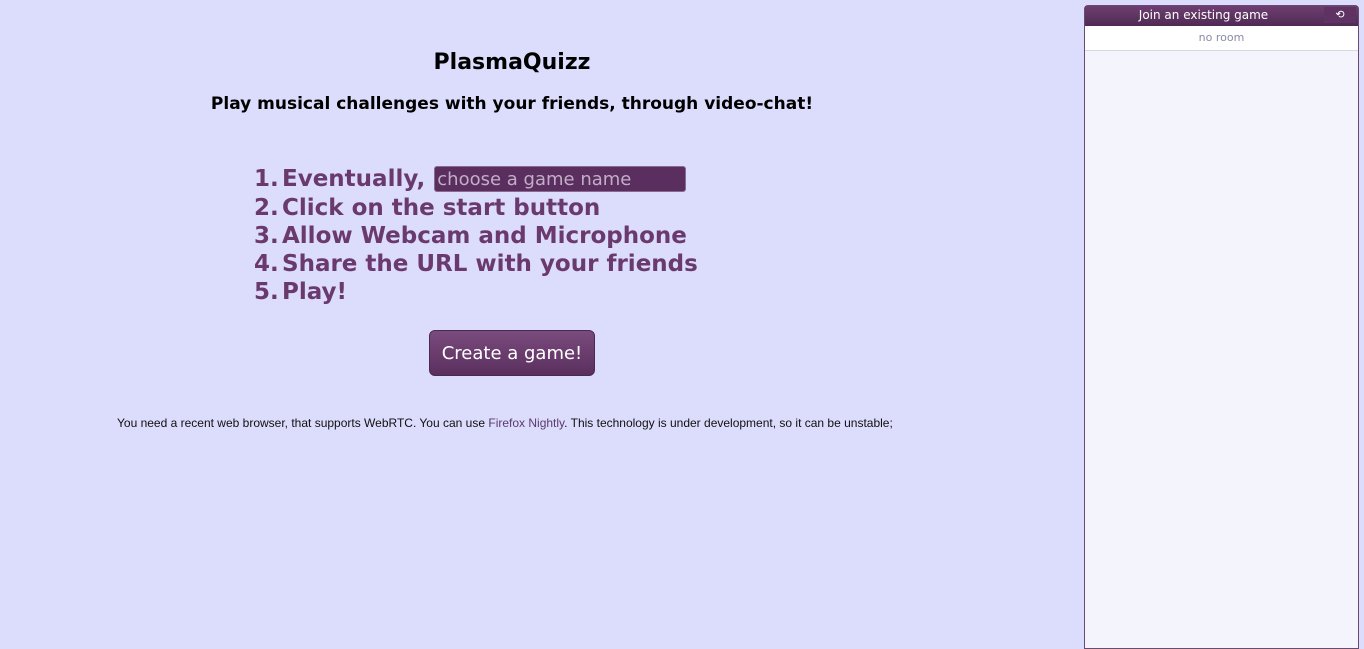 This screenshot has height=649, width=1364. I want to click on refresh-icon: ⟲, so click(1340, 15).